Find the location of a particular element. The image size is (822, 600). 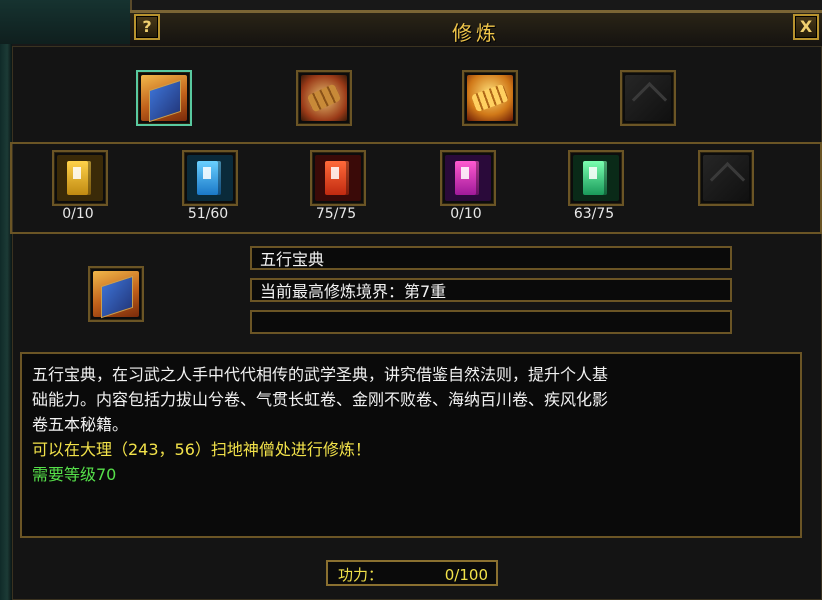

red-manual-icon is located at coordinates (338, 178).